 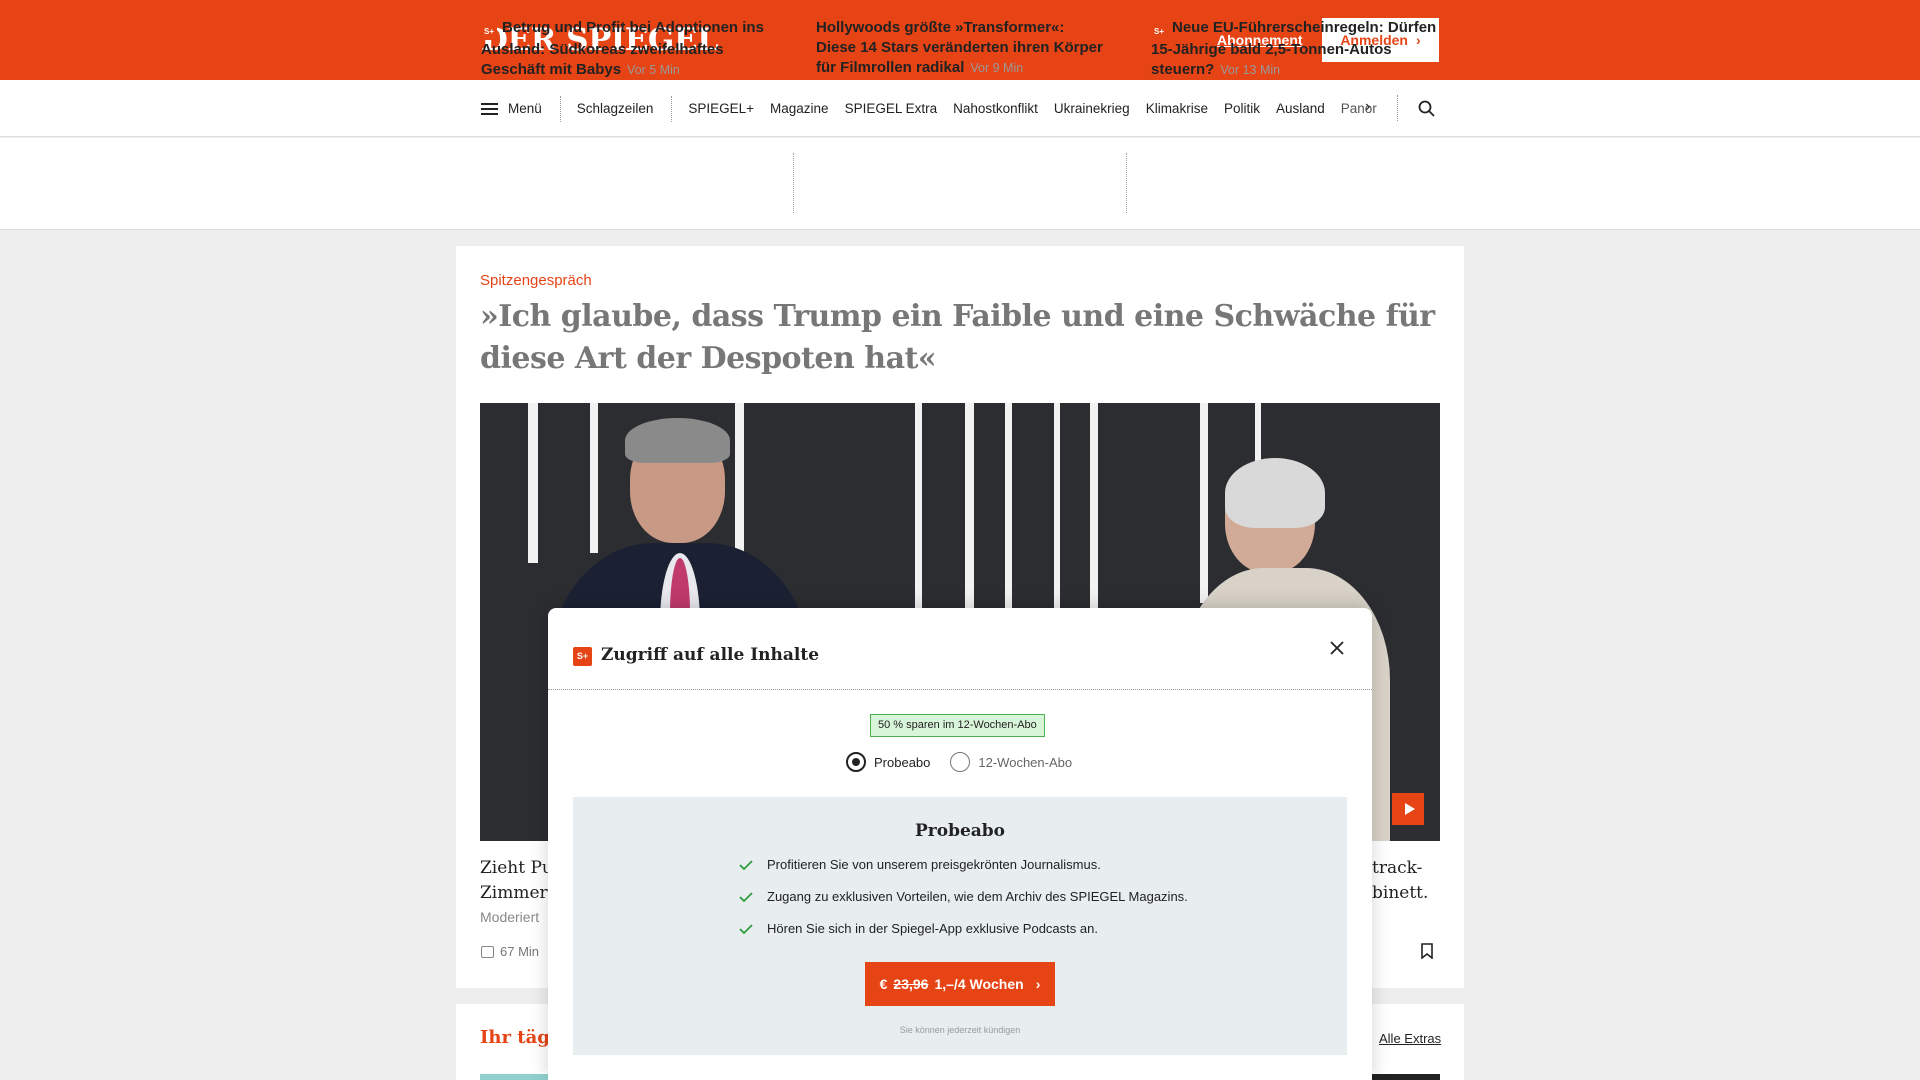 I want to click on nav-item-panorama: Panor, so click(x=1359, y=108).